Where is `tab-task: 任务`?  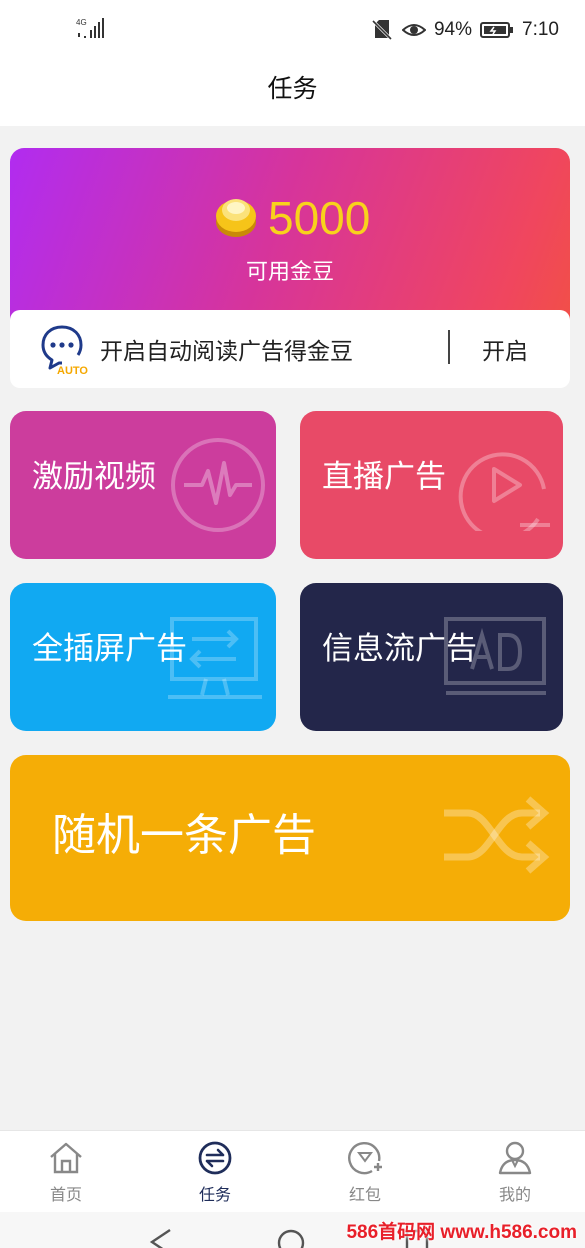
tab-task: 任务 is located at coordinates (215, 1172).